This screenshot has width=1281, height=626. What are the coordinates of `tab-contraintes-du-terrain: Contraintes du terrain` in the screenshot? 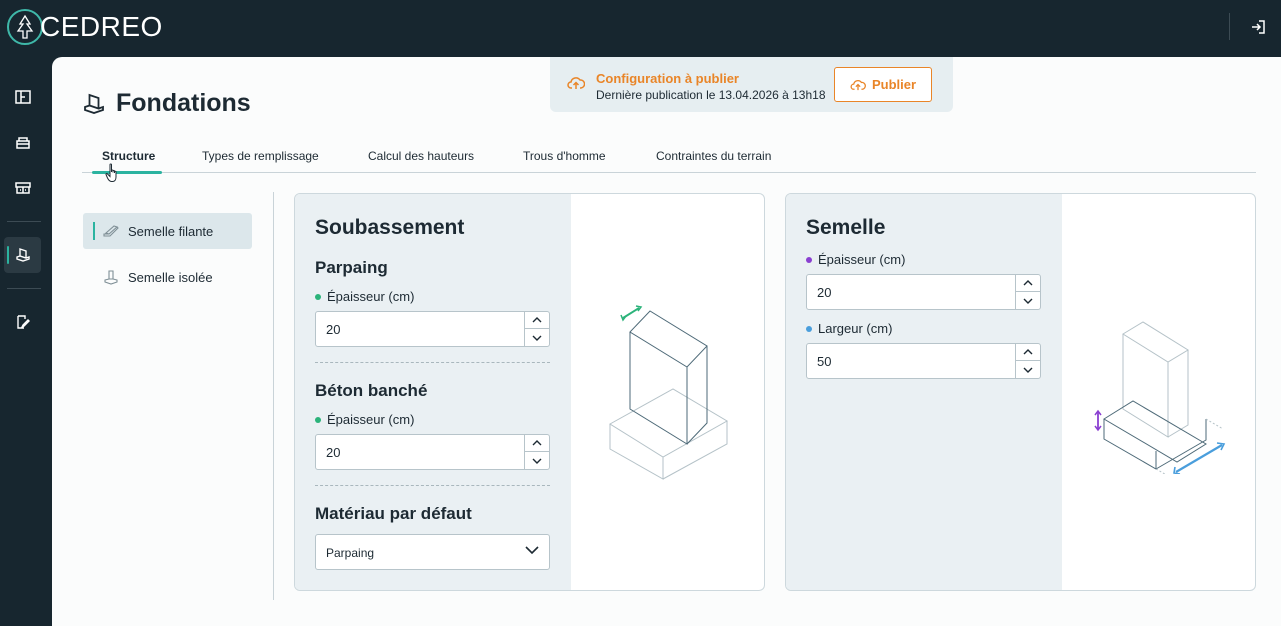 It's located at (713, 156).